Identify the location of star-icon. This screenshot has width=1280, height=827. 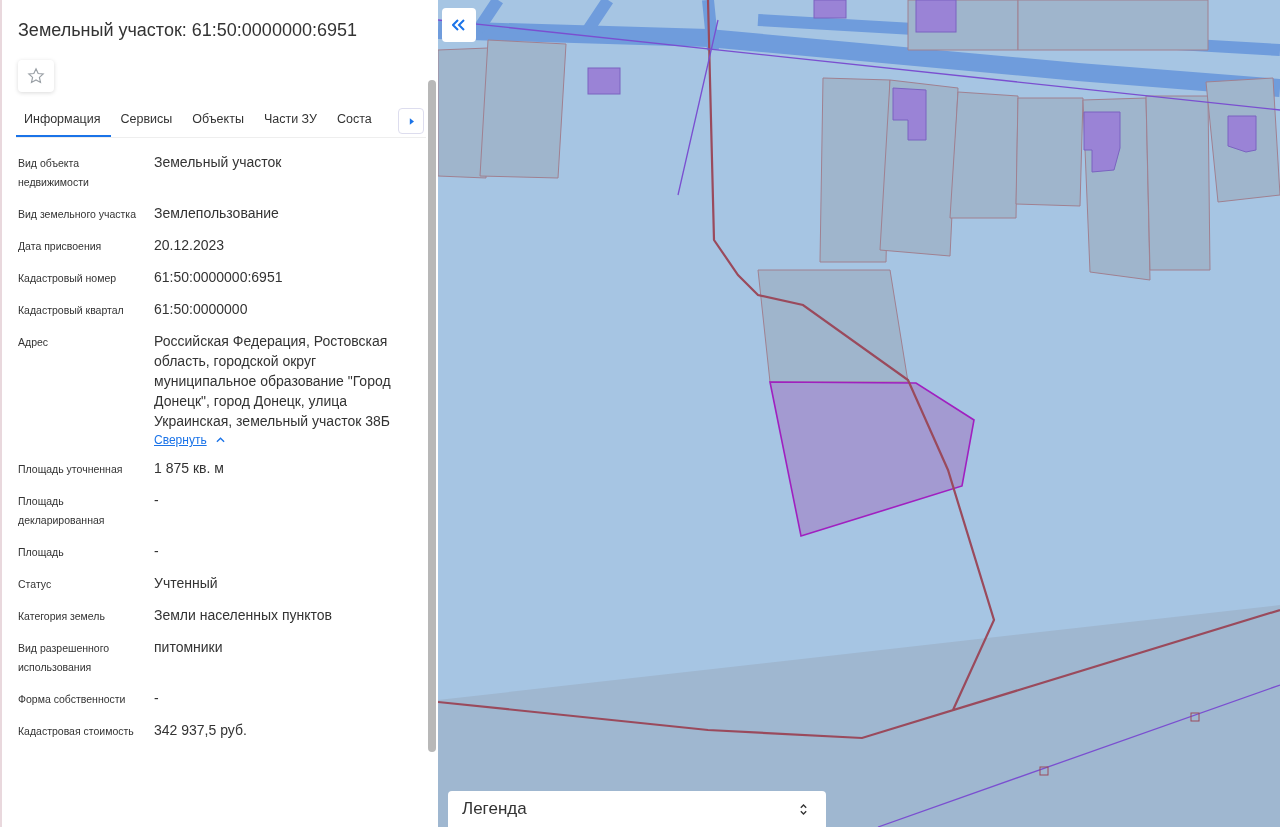
(36, 76).